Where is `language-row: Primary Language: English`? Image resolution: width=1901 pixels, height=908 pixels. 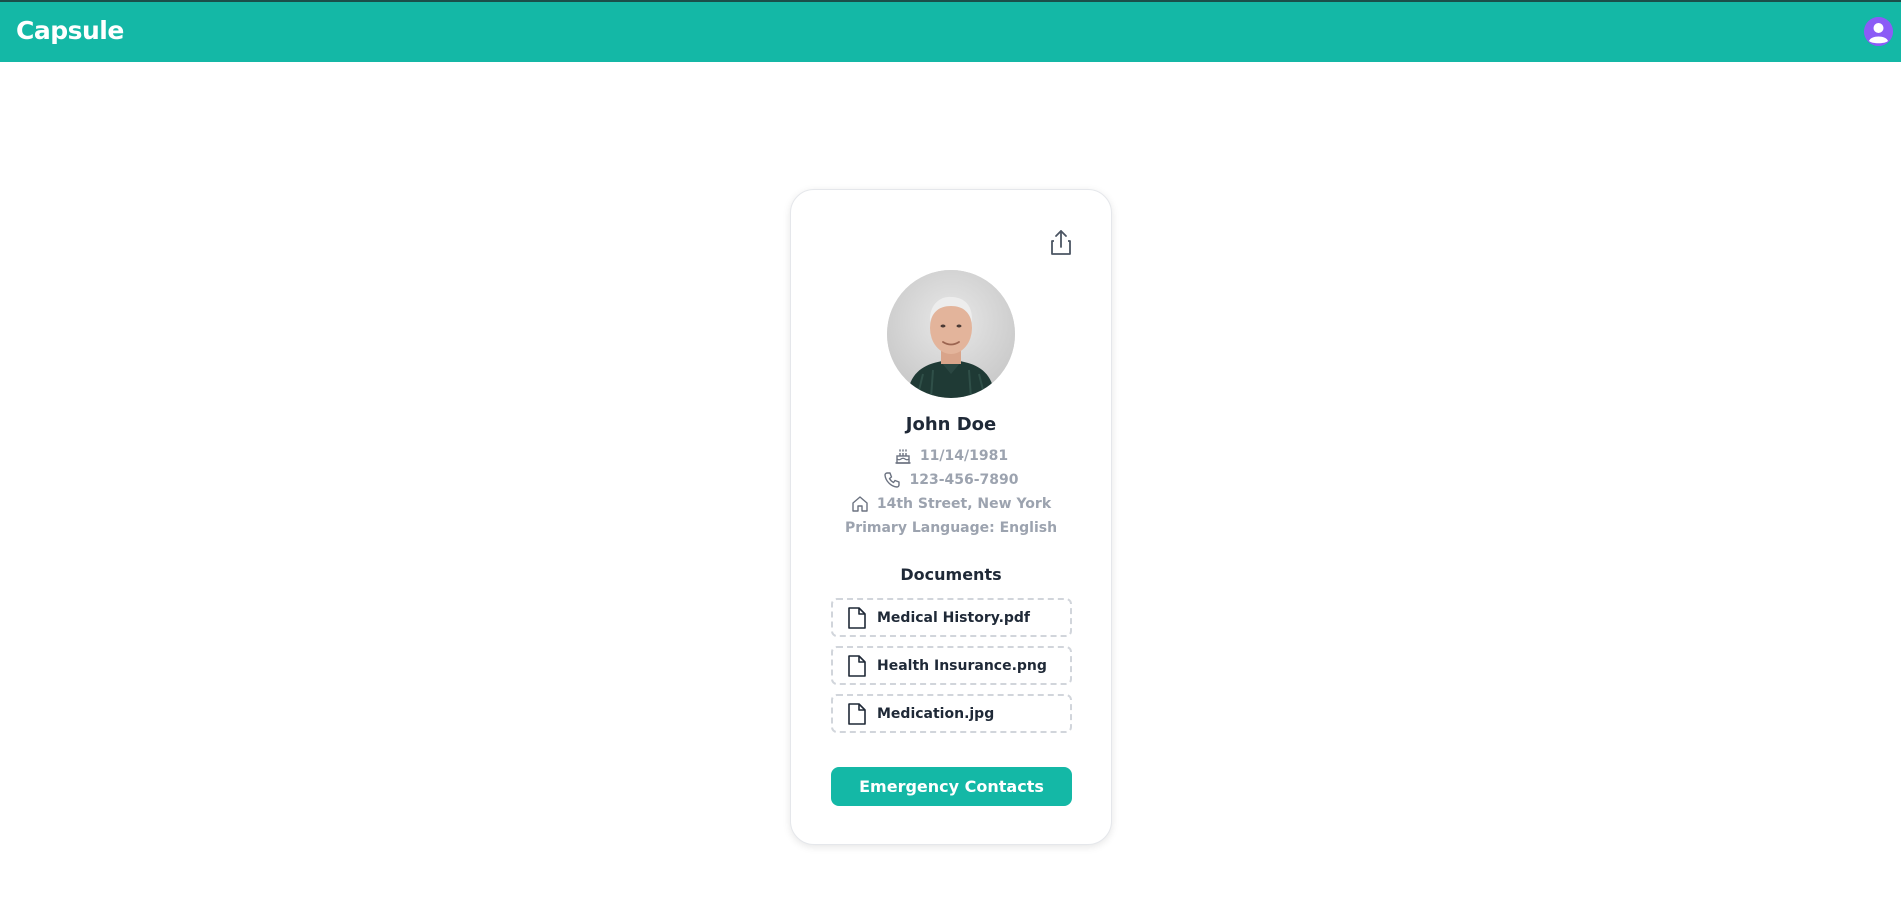
language-row: Primary Language: English is located at coordinates (951, 528).